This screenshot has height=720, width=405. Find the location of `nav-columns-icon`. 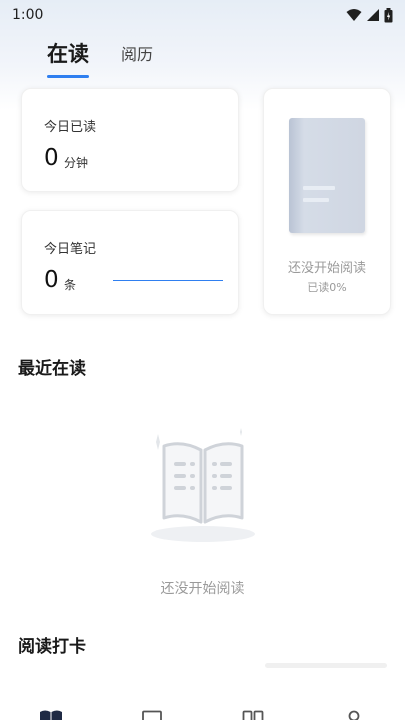

nav-columns-icon is located at coordinates (253, 715).